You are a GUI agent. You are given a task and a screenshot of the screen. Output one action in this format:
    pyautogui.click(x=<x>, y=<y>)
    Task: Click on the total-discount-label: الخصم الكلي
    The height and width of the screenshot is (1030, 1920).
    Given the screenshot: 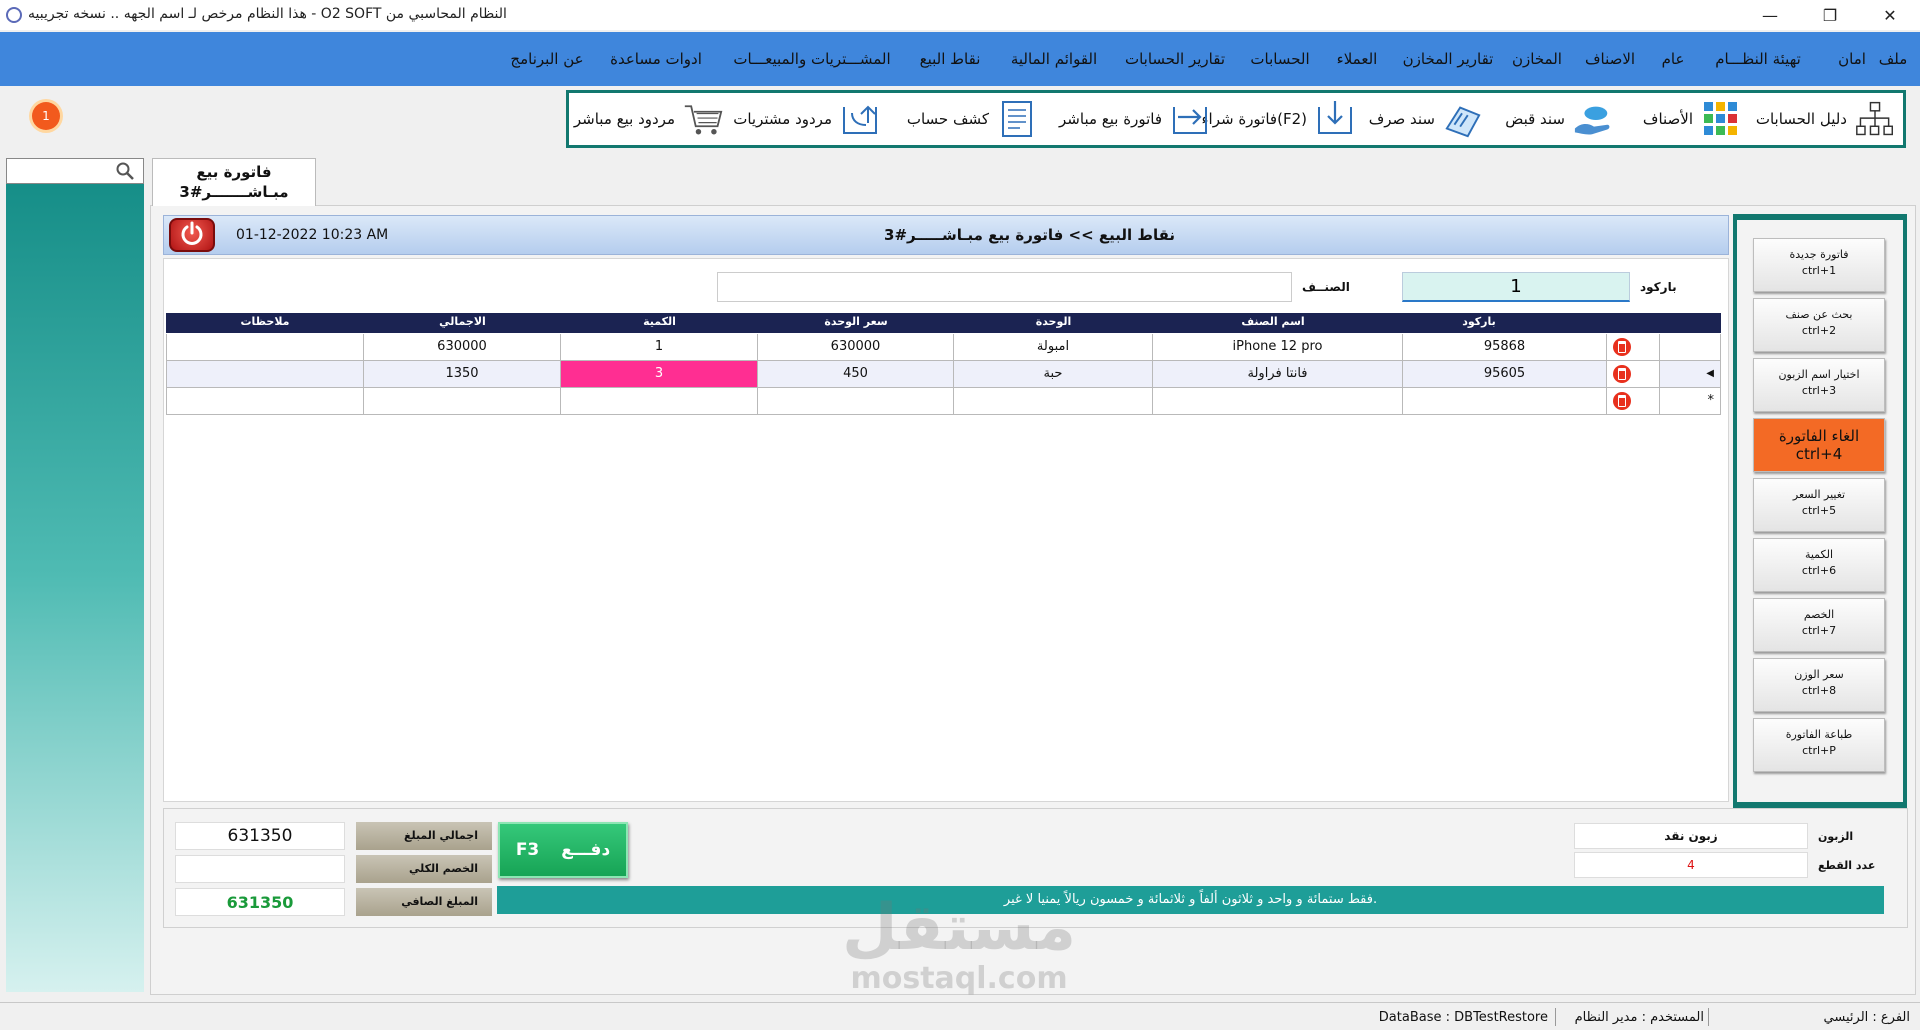 What is the action you would take?
    pyautogui.click(x=424, y=869)
    